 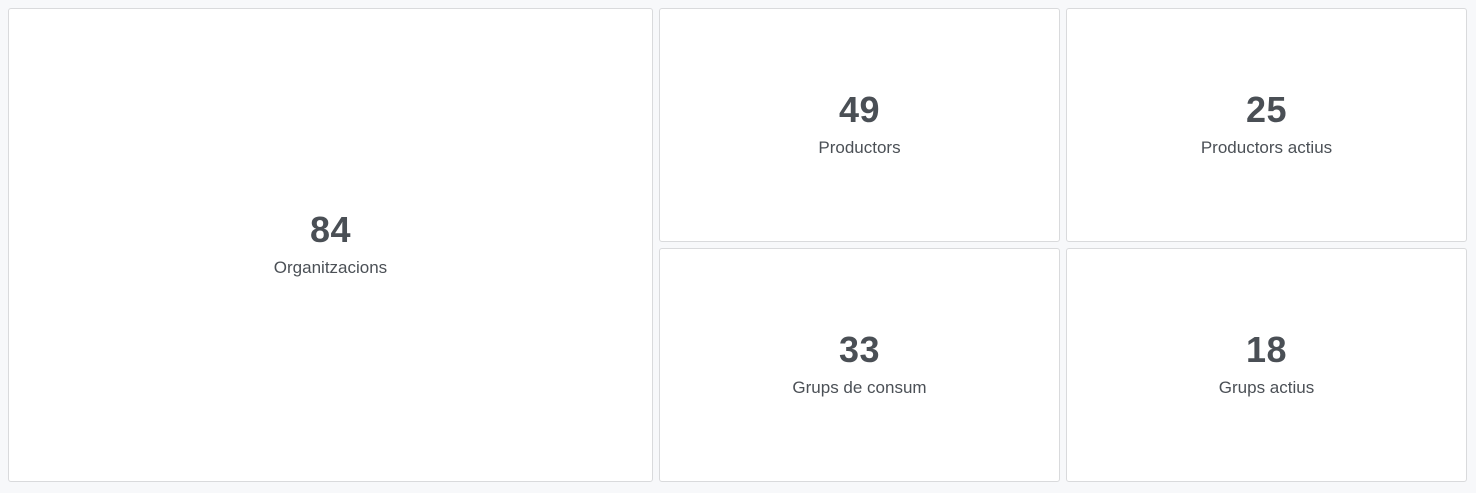 I want to click on producers-stat-card: 49 Productors, so click(x=859, y=125).